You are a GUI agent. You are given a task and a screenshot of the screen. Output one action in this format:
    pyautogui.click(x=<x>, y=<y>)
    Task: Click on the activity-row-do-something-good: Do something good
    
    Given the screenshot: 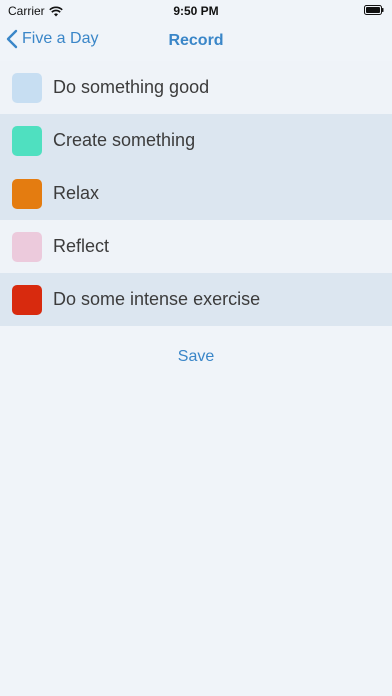 What is the action you would take?
    pyautogui.click(x=196, y=87)
    